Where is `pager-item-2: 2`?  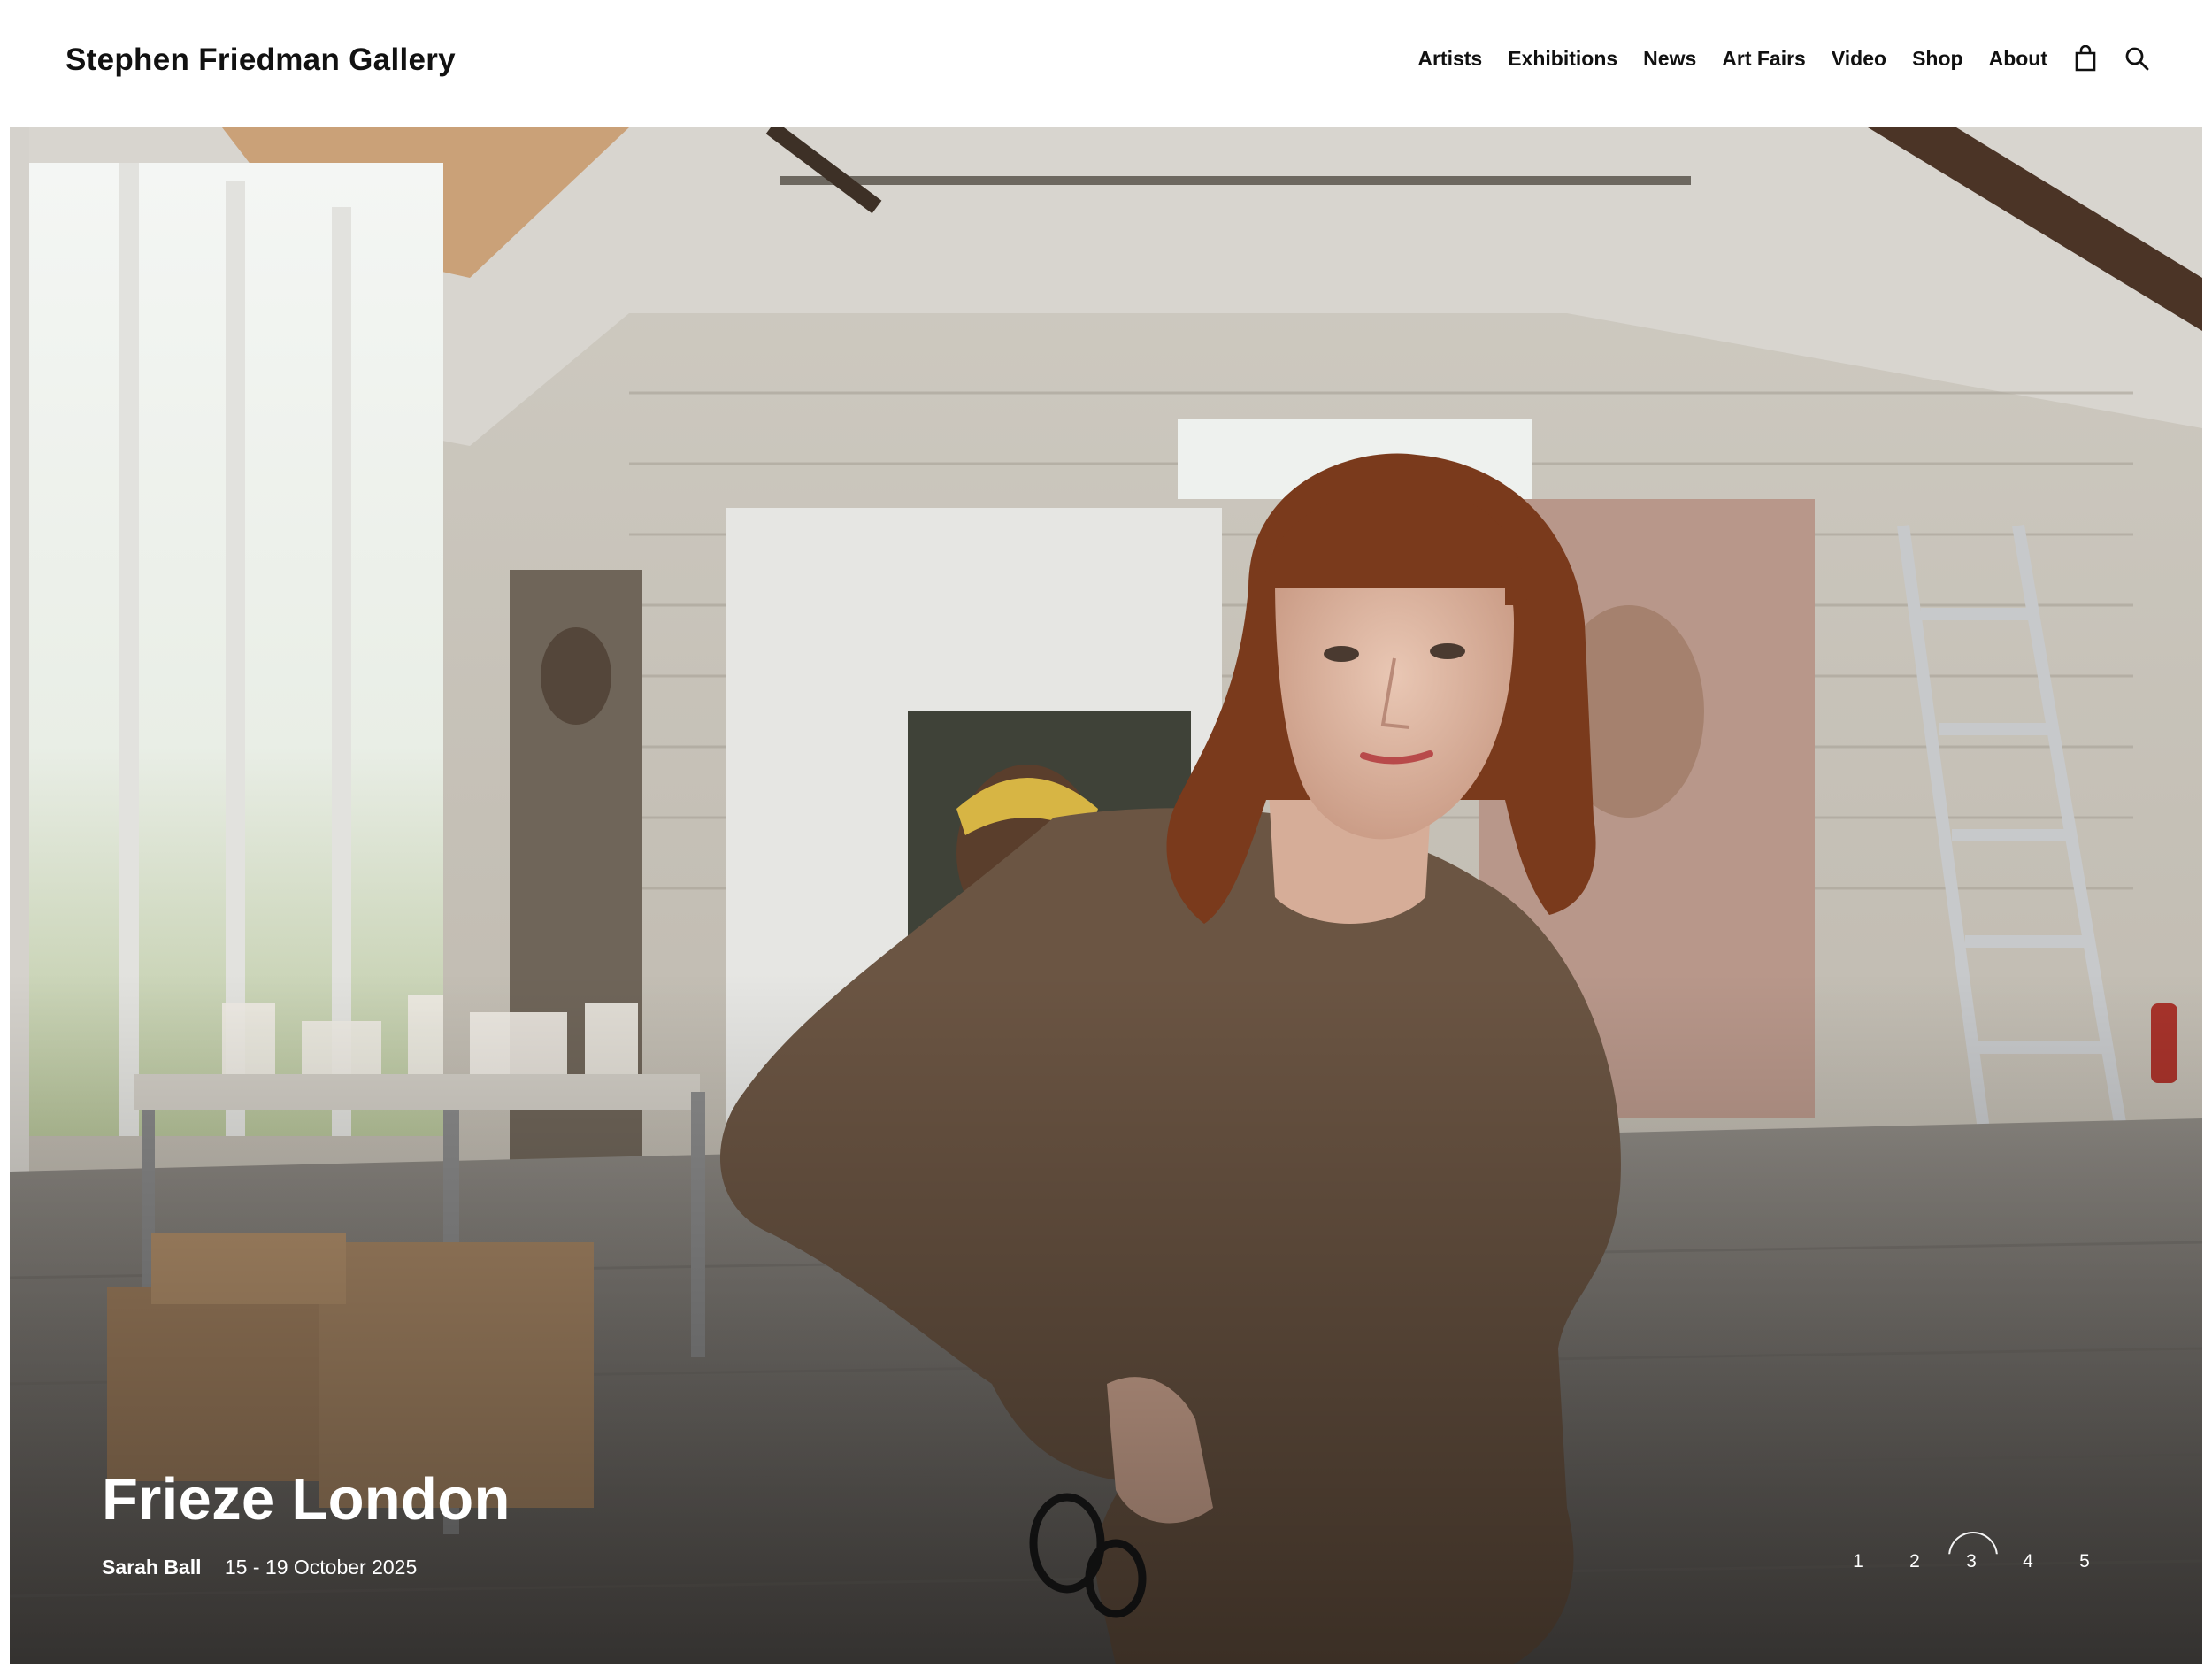 pager-item-2: 2 is located at coordinates (1914, 1561).